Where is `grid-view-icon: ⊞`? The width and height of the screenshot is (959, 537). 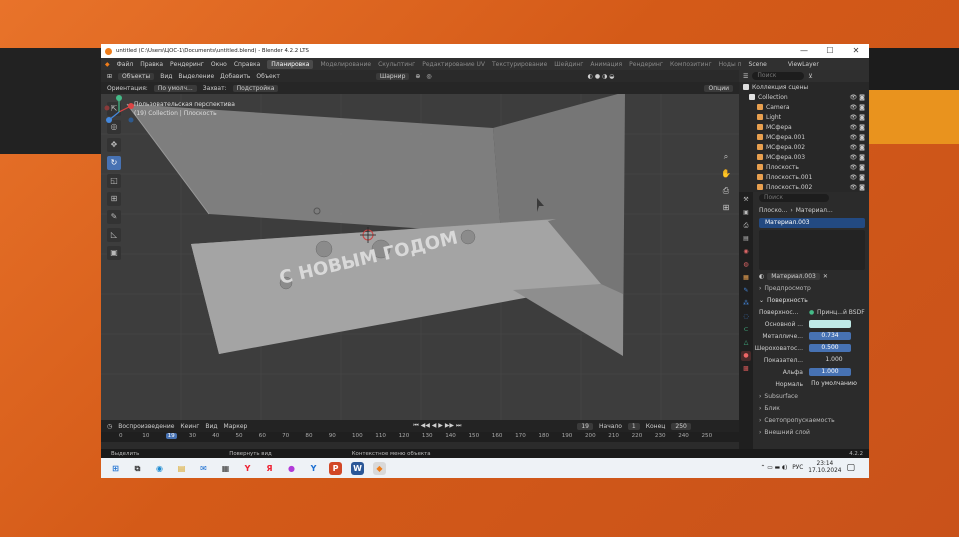 grid-view-icon: ⊞ is located at coordinates (726, 208).